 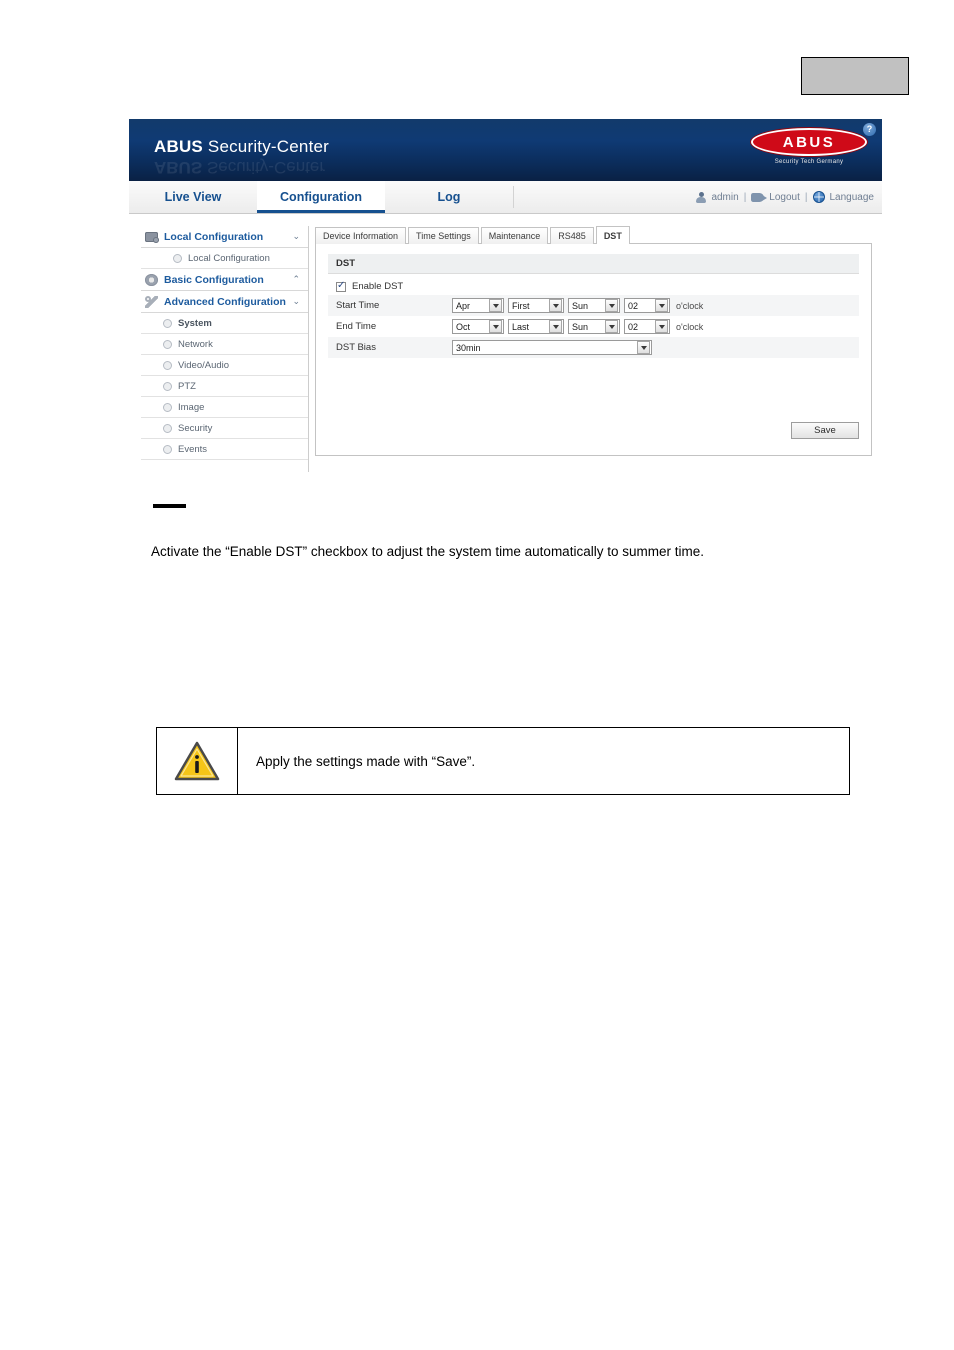 What do you see at coordinates (478, 305) in the screenshot?
I see `start-time-month-select: Apr` at bounding box center [478, 305].